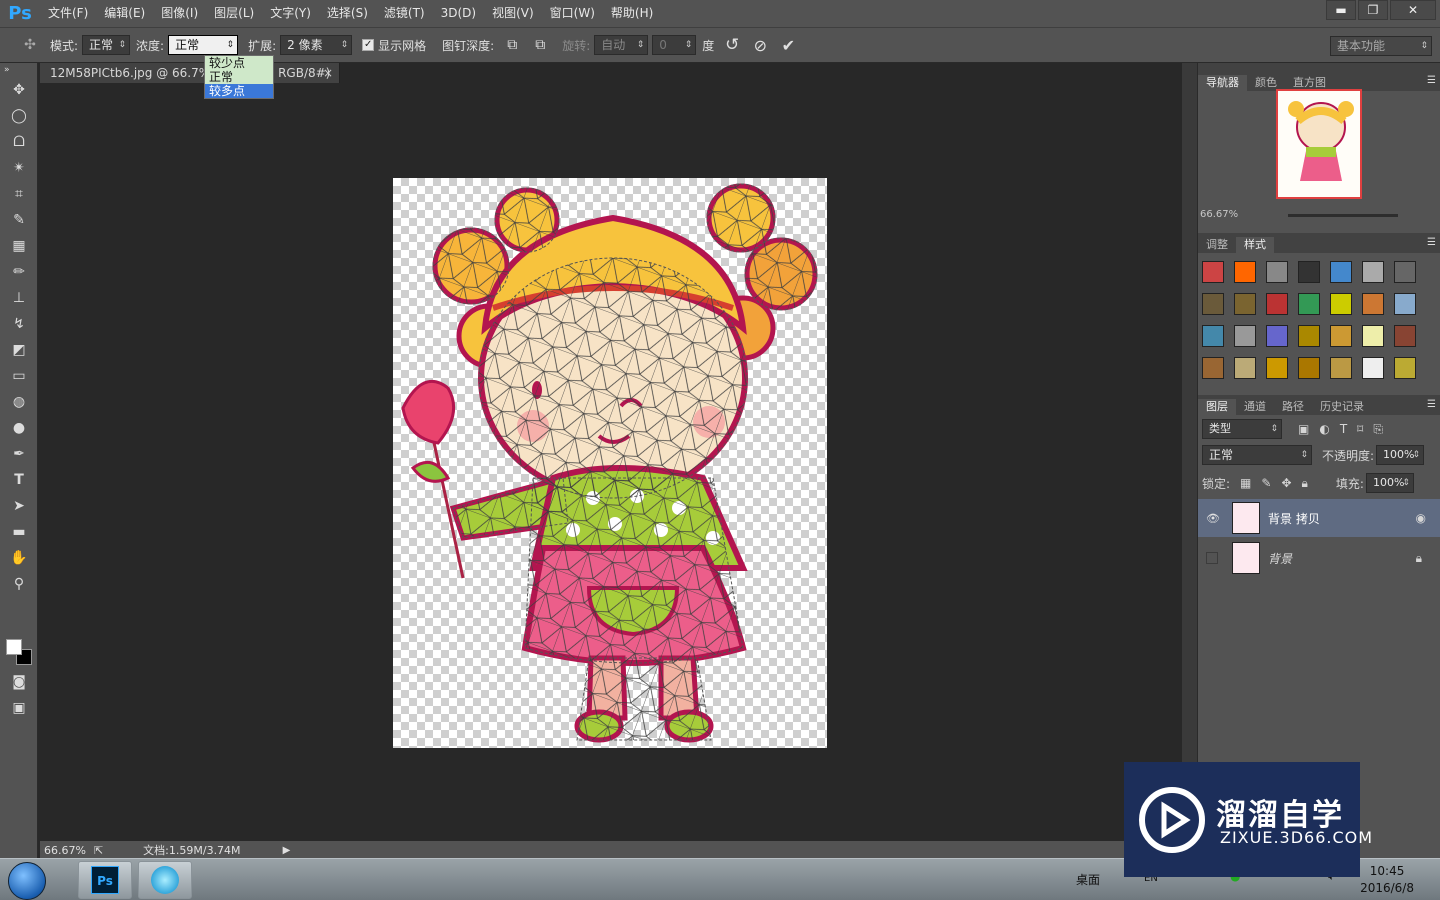 The width and height of the screenshot is (1440, 900). Describe the element at coordinates (732, 45) in the screenshot. I see `reset-icon: ↺` at that location.